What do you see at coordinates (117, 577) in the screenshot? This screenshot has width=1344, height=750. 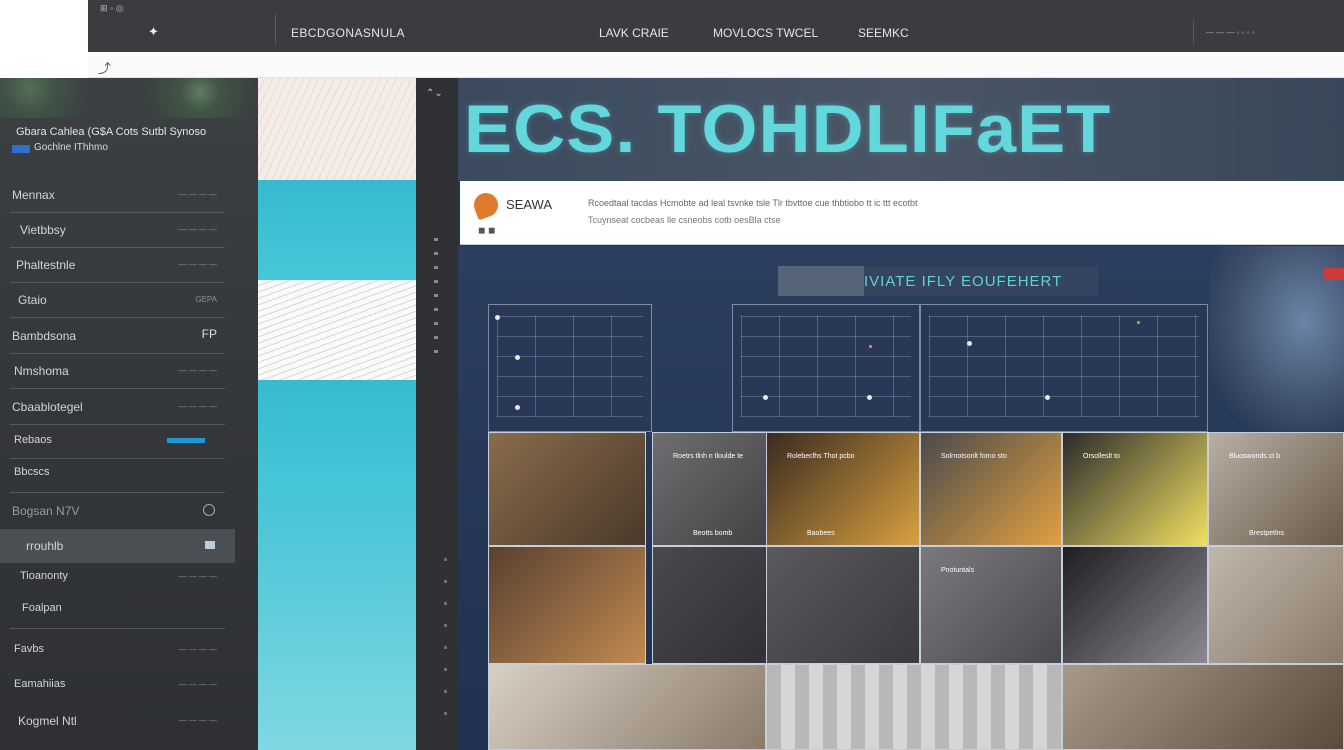 I see `sidebar-item-12: Tioanonty — — — —` at bounding box center [117, 577].